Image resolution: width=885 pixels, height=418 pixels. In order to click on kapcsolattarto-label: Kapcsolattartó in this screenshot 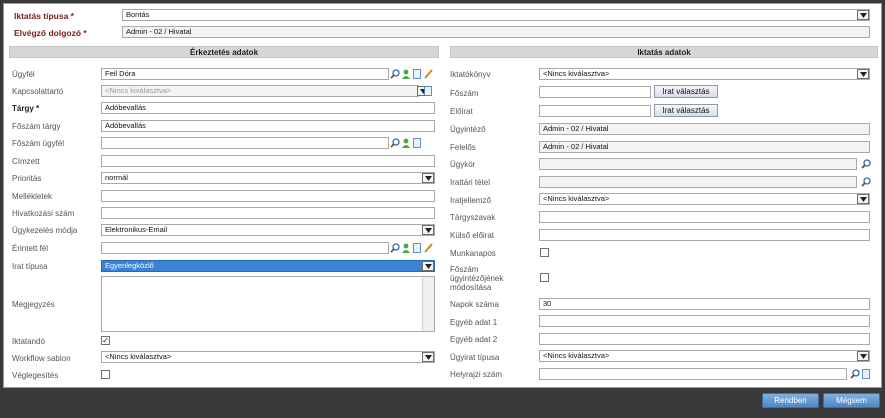, I will do `click(38, 91)`.